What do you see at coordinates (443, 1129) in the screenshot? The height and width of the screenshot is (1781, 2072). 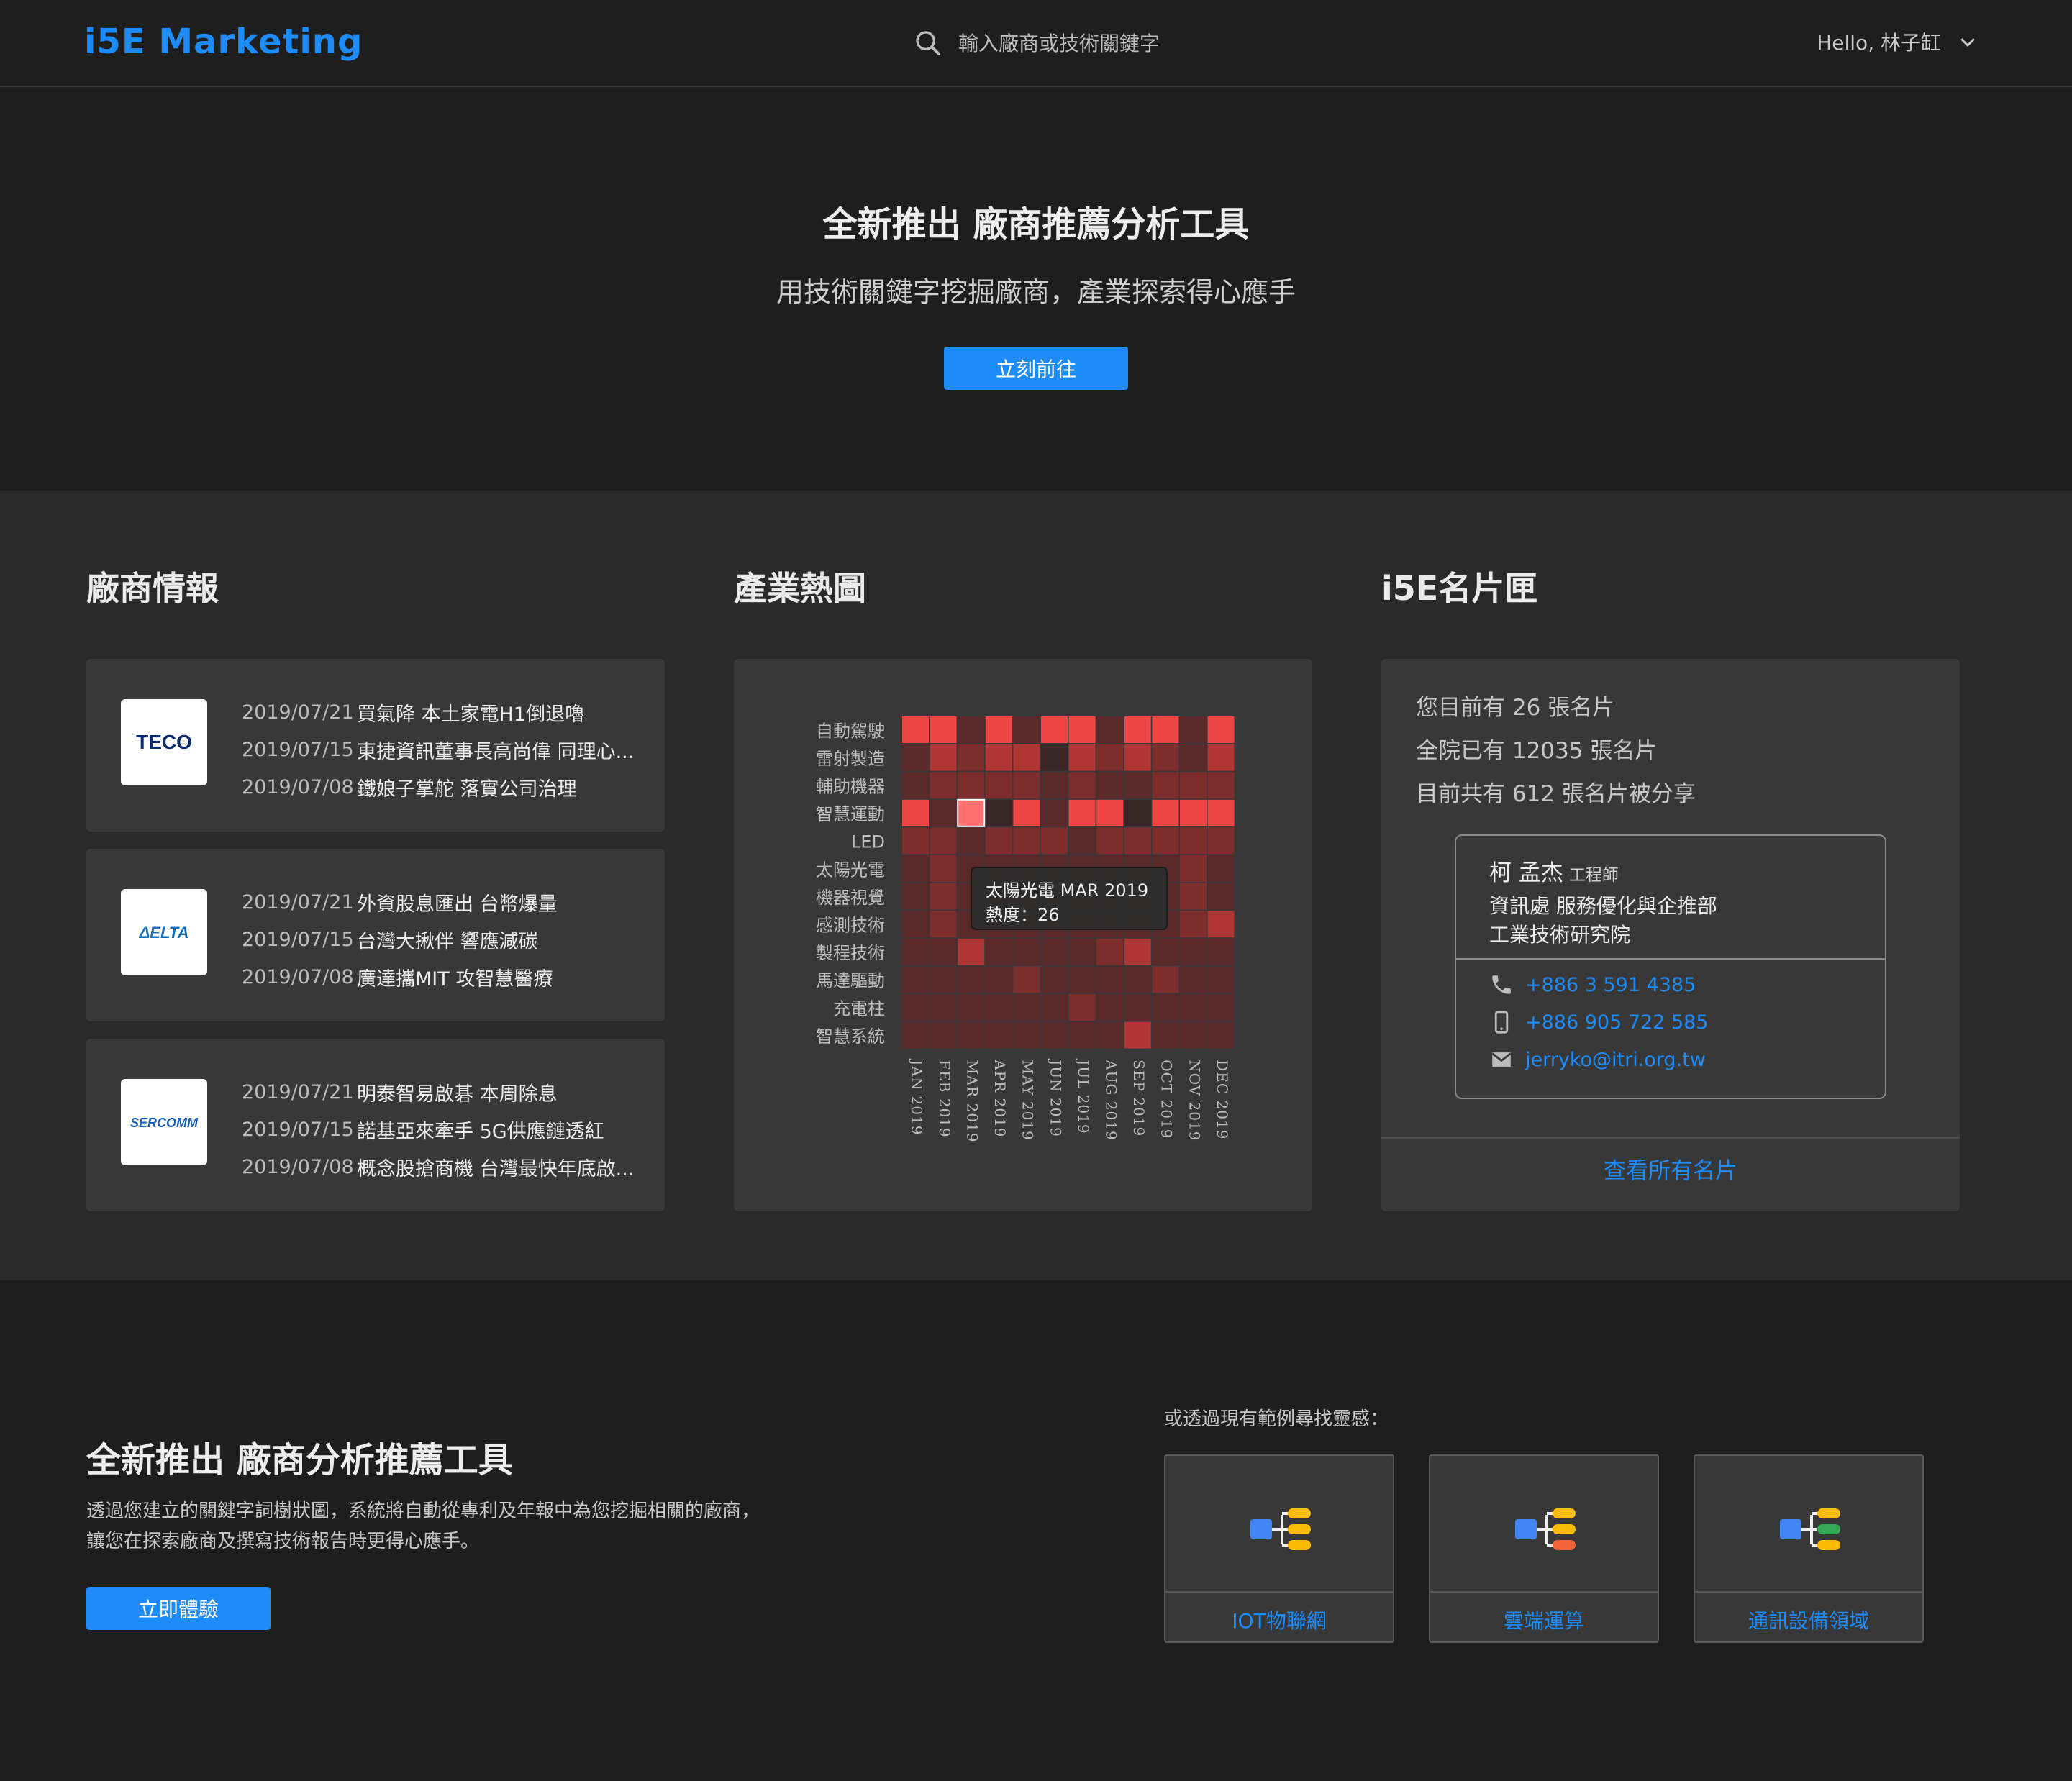 I see `news-item: 2019/07/15 諾基亞來牽手 5G供應鏈透紅` at bounding box center [443, 1129].